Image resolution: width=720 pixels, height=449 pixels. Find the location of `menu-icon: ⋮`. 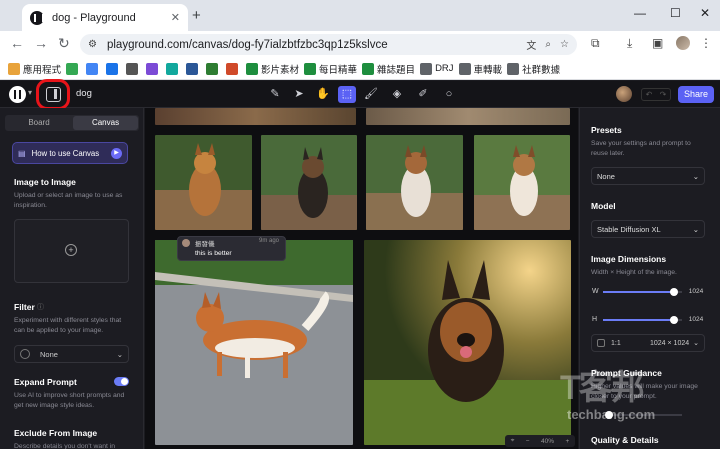

menu-icon: ⋮ is located at coordinates (706, 43).